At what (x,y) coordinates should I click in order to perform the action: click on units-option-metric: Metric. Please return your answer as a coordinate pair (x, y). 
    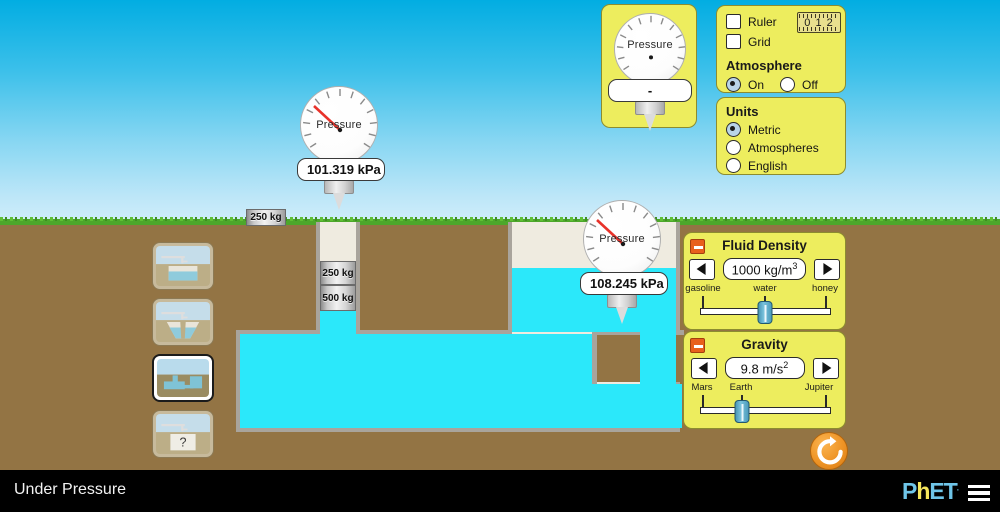
    Looking at the image, I should click on (753, 129).